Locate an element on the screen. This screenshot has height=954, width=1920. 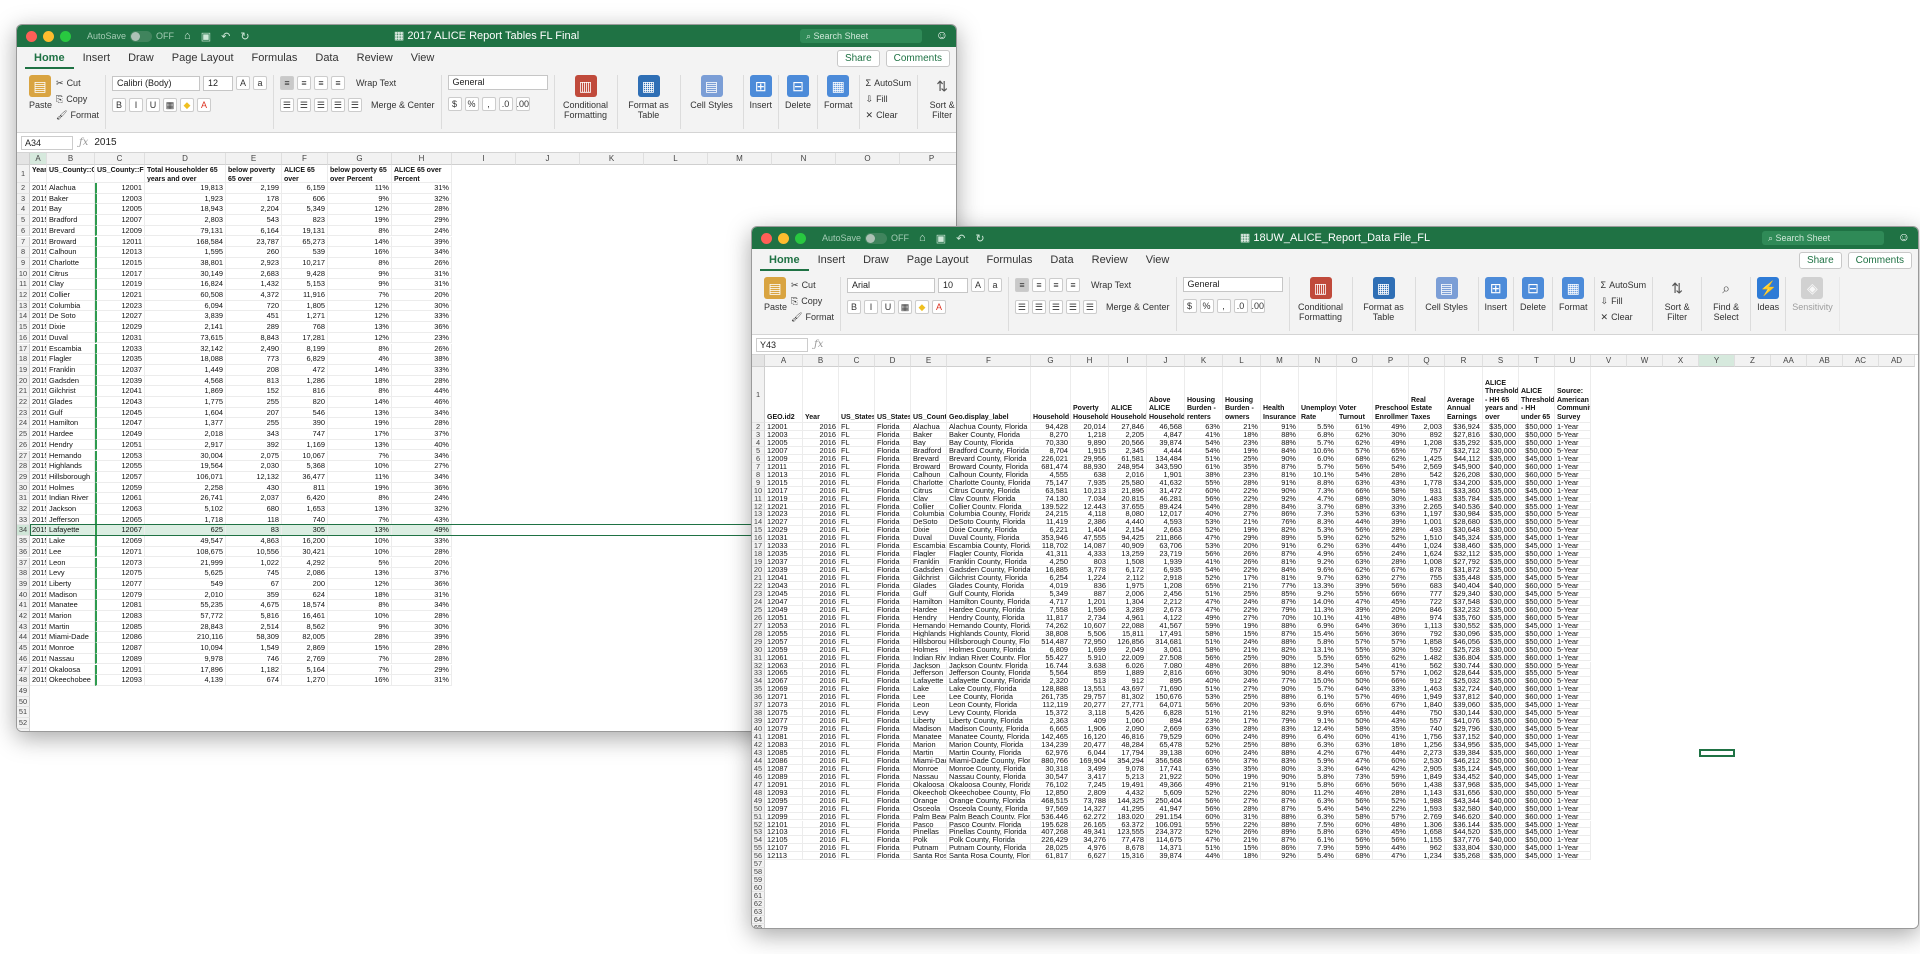
grow-font-icon: A is located at coordinates (977, 285).